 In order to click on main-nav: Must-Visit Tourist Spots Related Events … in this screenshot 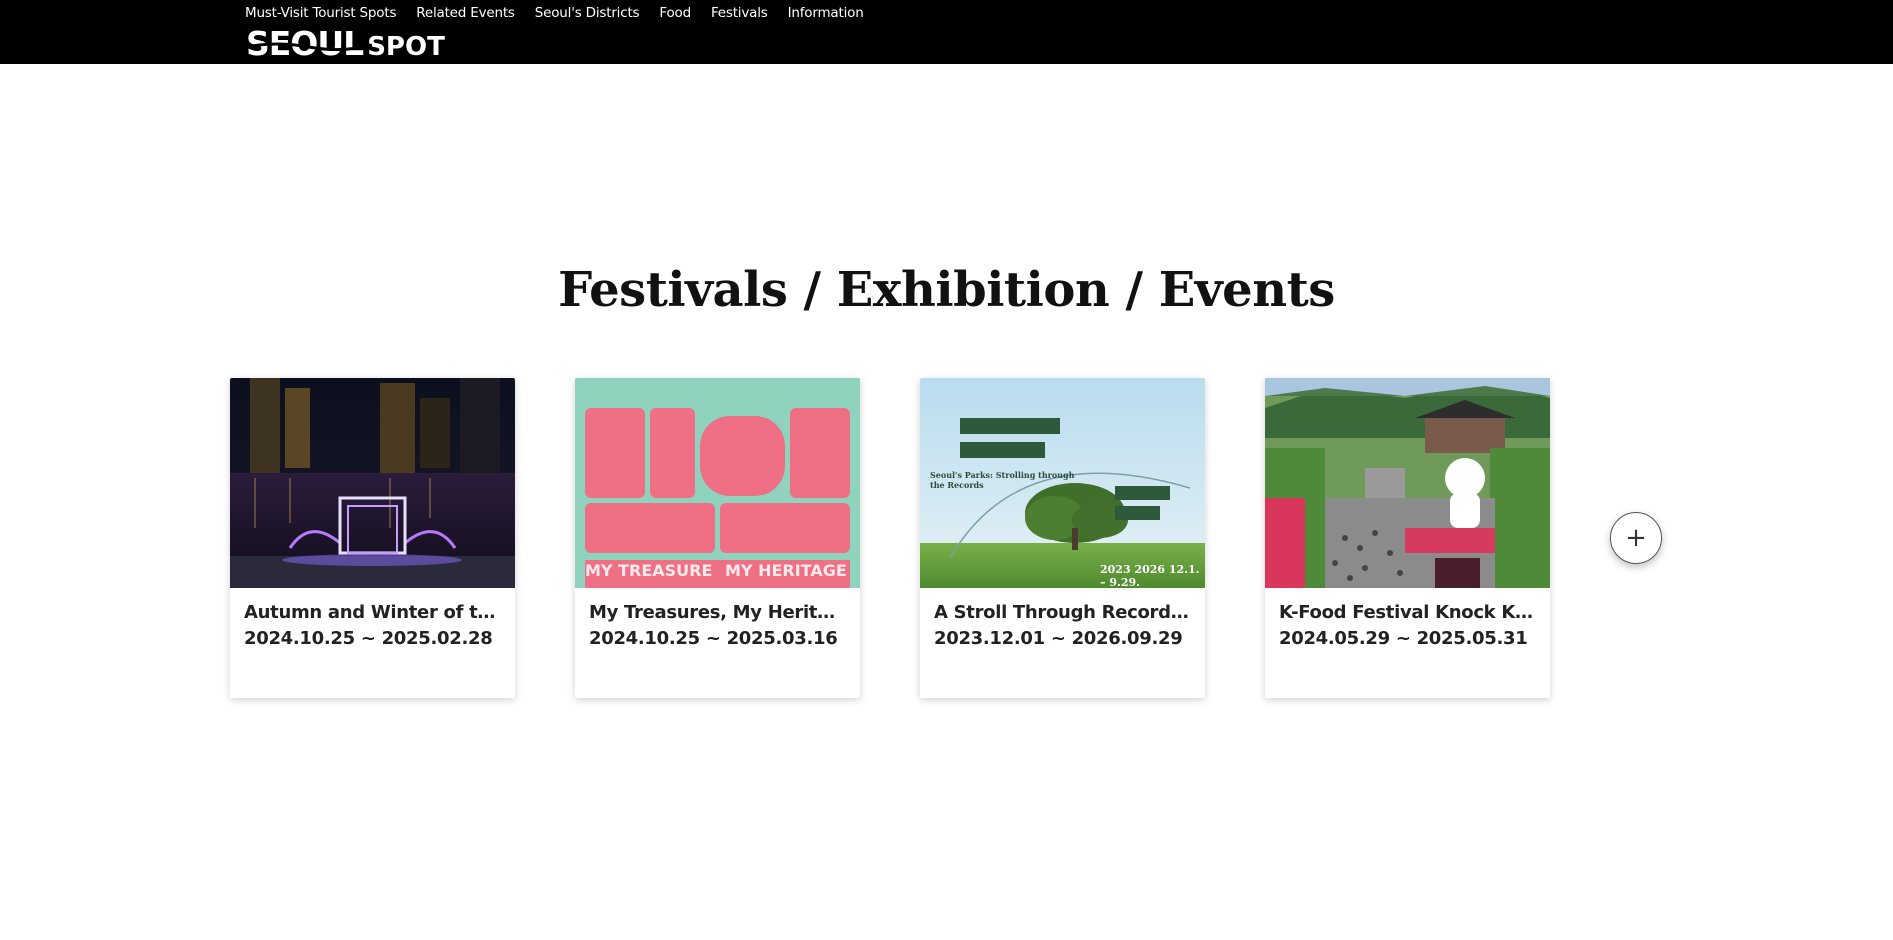, I will do `click(564, 13)`.